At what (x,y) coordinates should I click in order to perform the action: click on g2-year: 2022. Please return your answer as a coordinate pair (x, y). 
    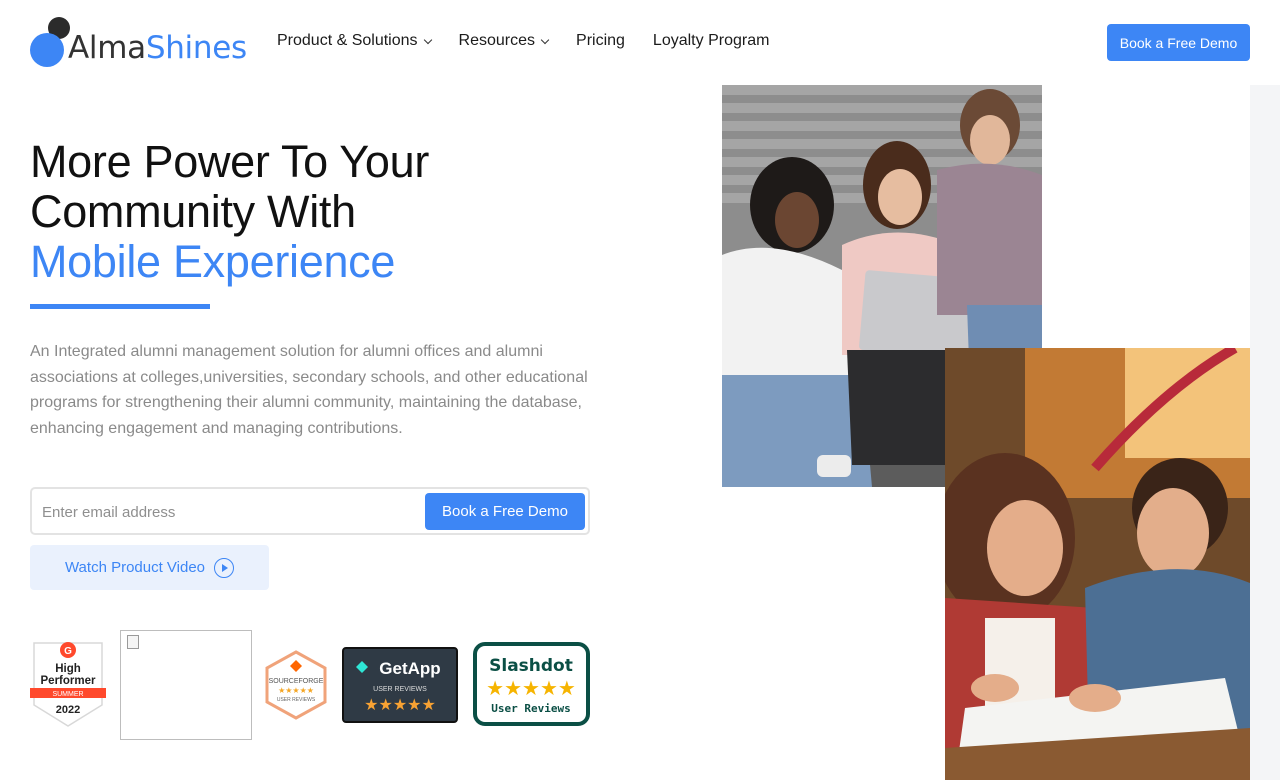
    Looking at the image, I should click on (68, 710).